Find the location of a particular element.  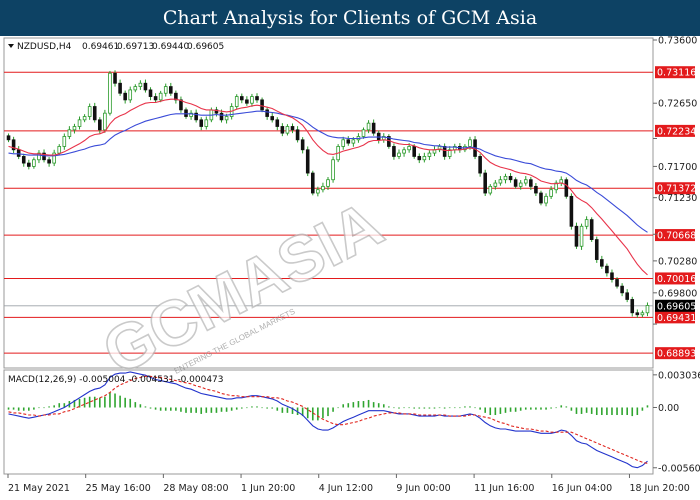

price-axis-label: 0.71700 is located at coordinates (677, 167).